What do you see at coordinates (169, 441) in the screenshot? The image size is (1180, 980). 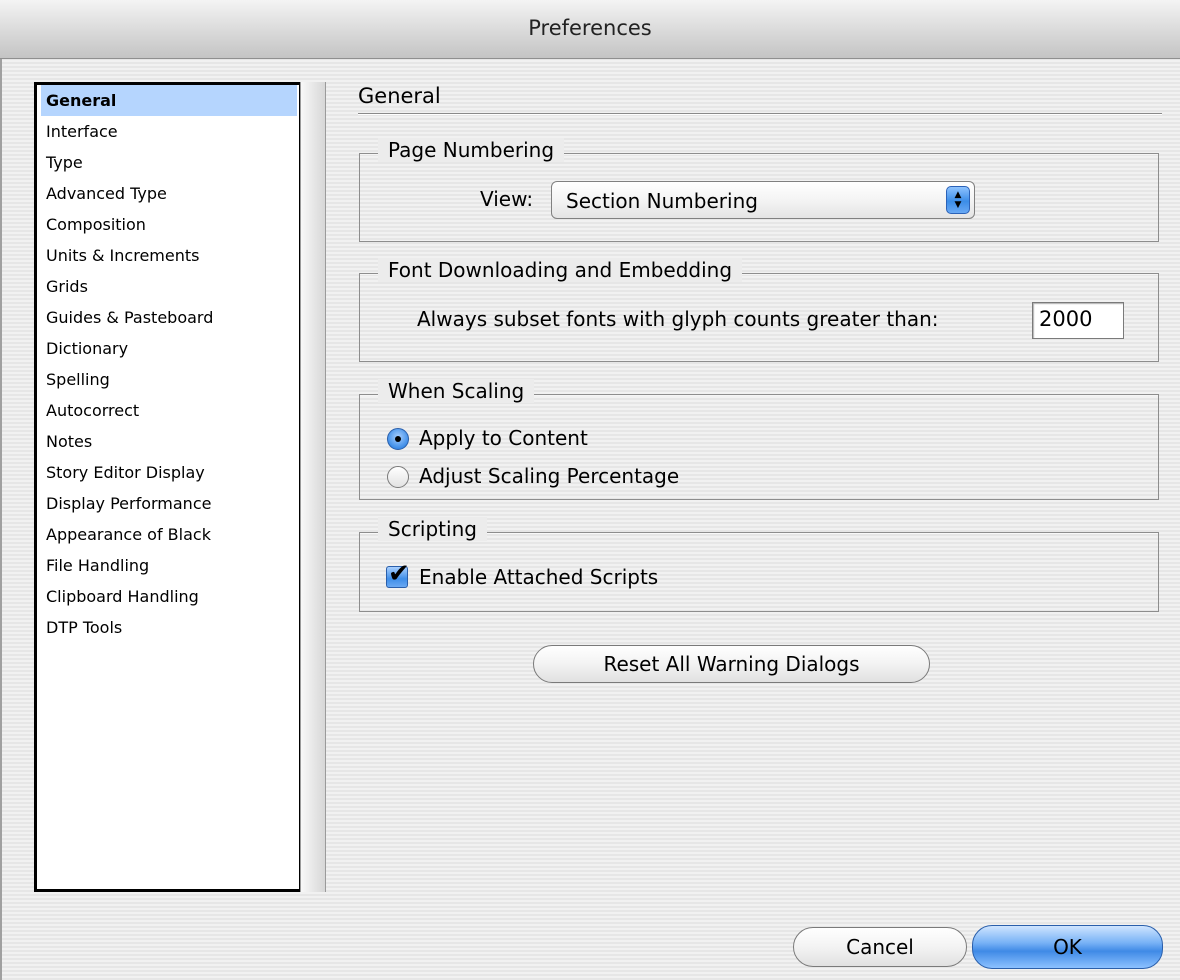 I see `sidebar-item-notes: Notes` at bounding box center [169, 441].